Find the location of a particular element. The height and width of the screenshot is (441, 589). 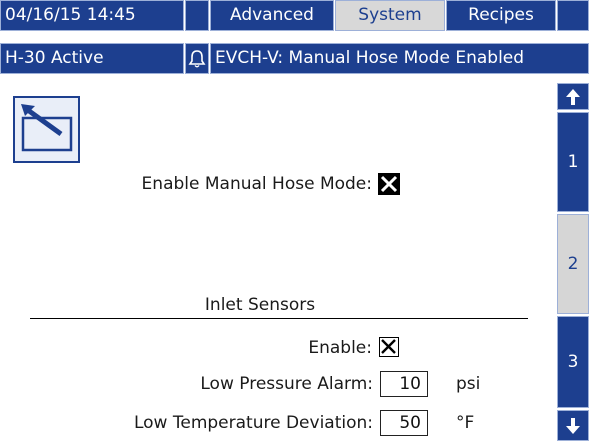

scroll-down-button is located at coordinates (573, 425).